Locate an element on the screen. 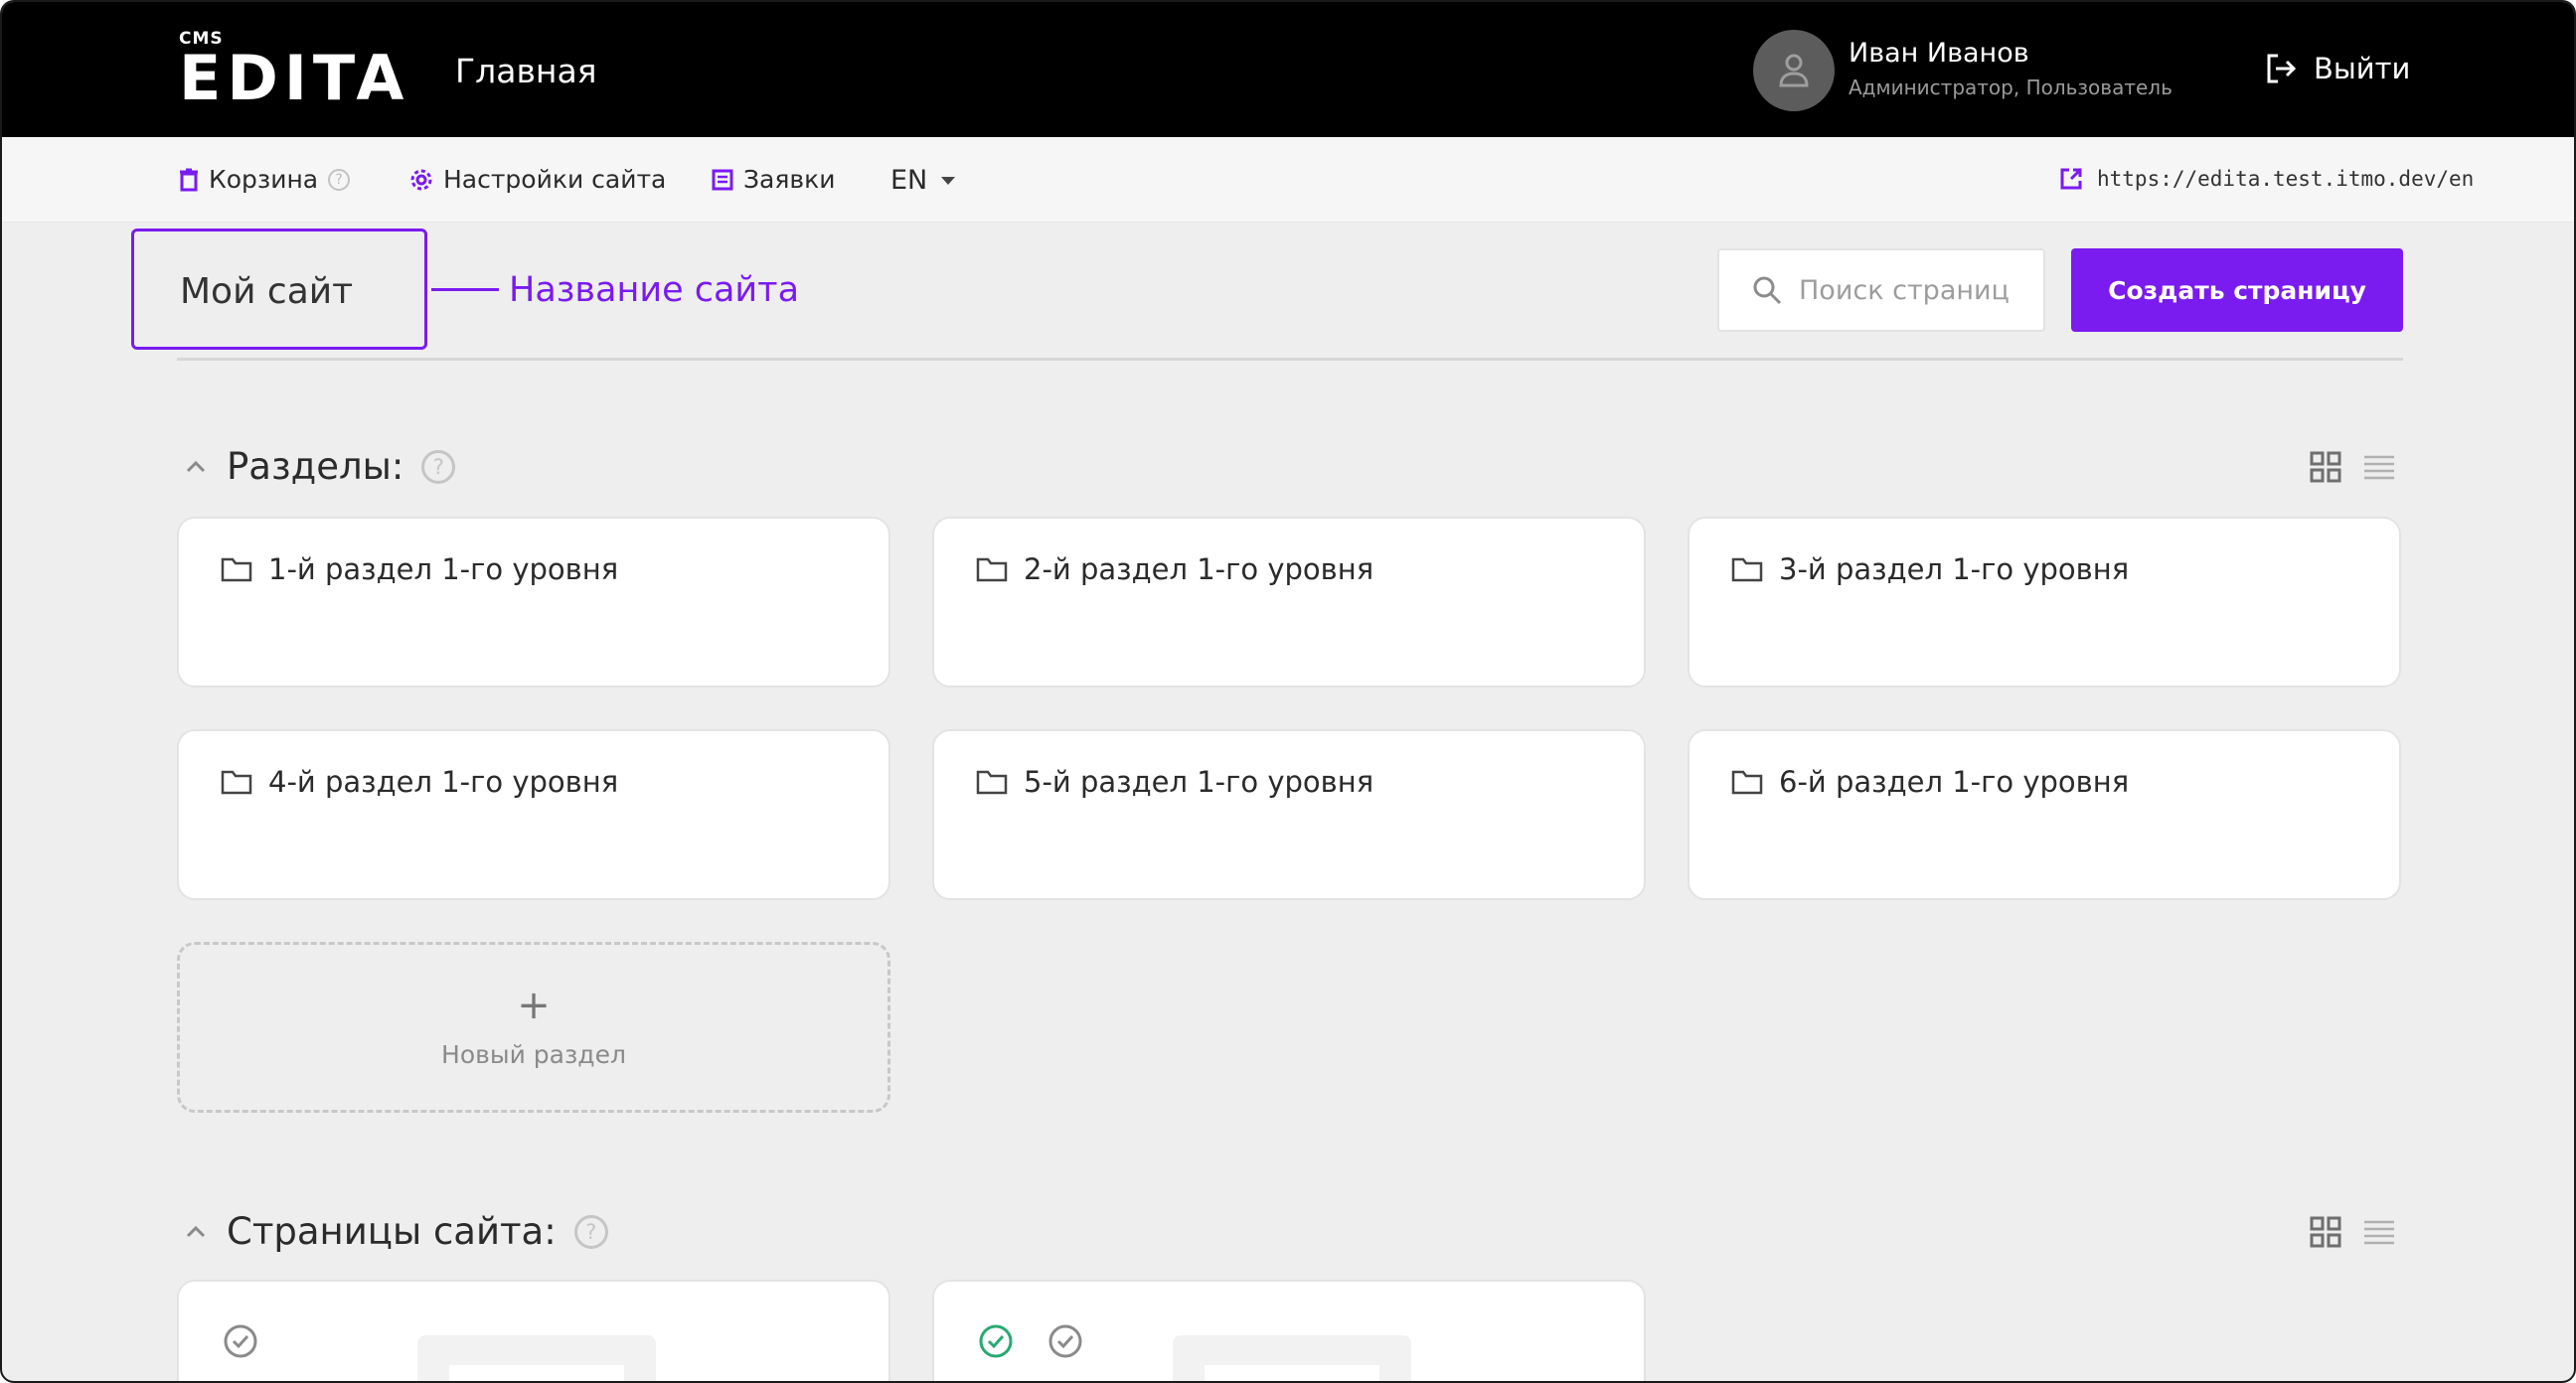 The image size is (2576, 1383). divider is located at coordinates (1290, 359).